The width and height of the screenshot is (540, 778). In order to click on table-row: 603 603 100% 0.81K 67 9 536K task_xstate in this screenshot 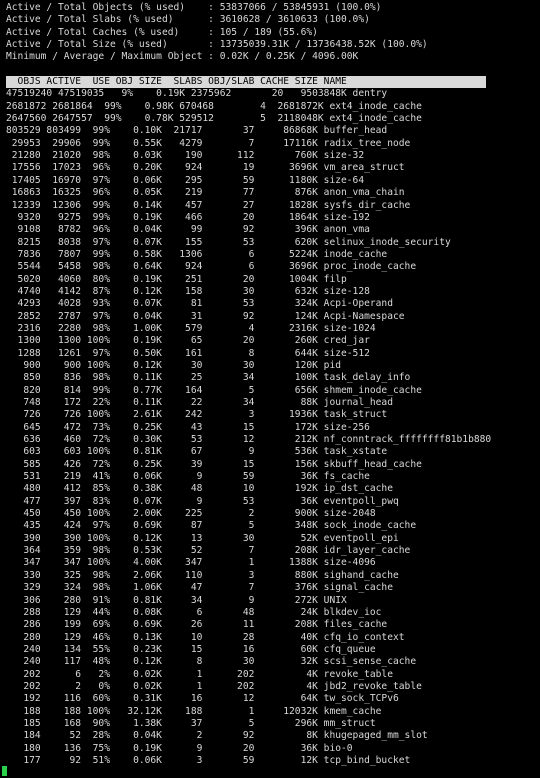, I will do `click(197, 452)`.